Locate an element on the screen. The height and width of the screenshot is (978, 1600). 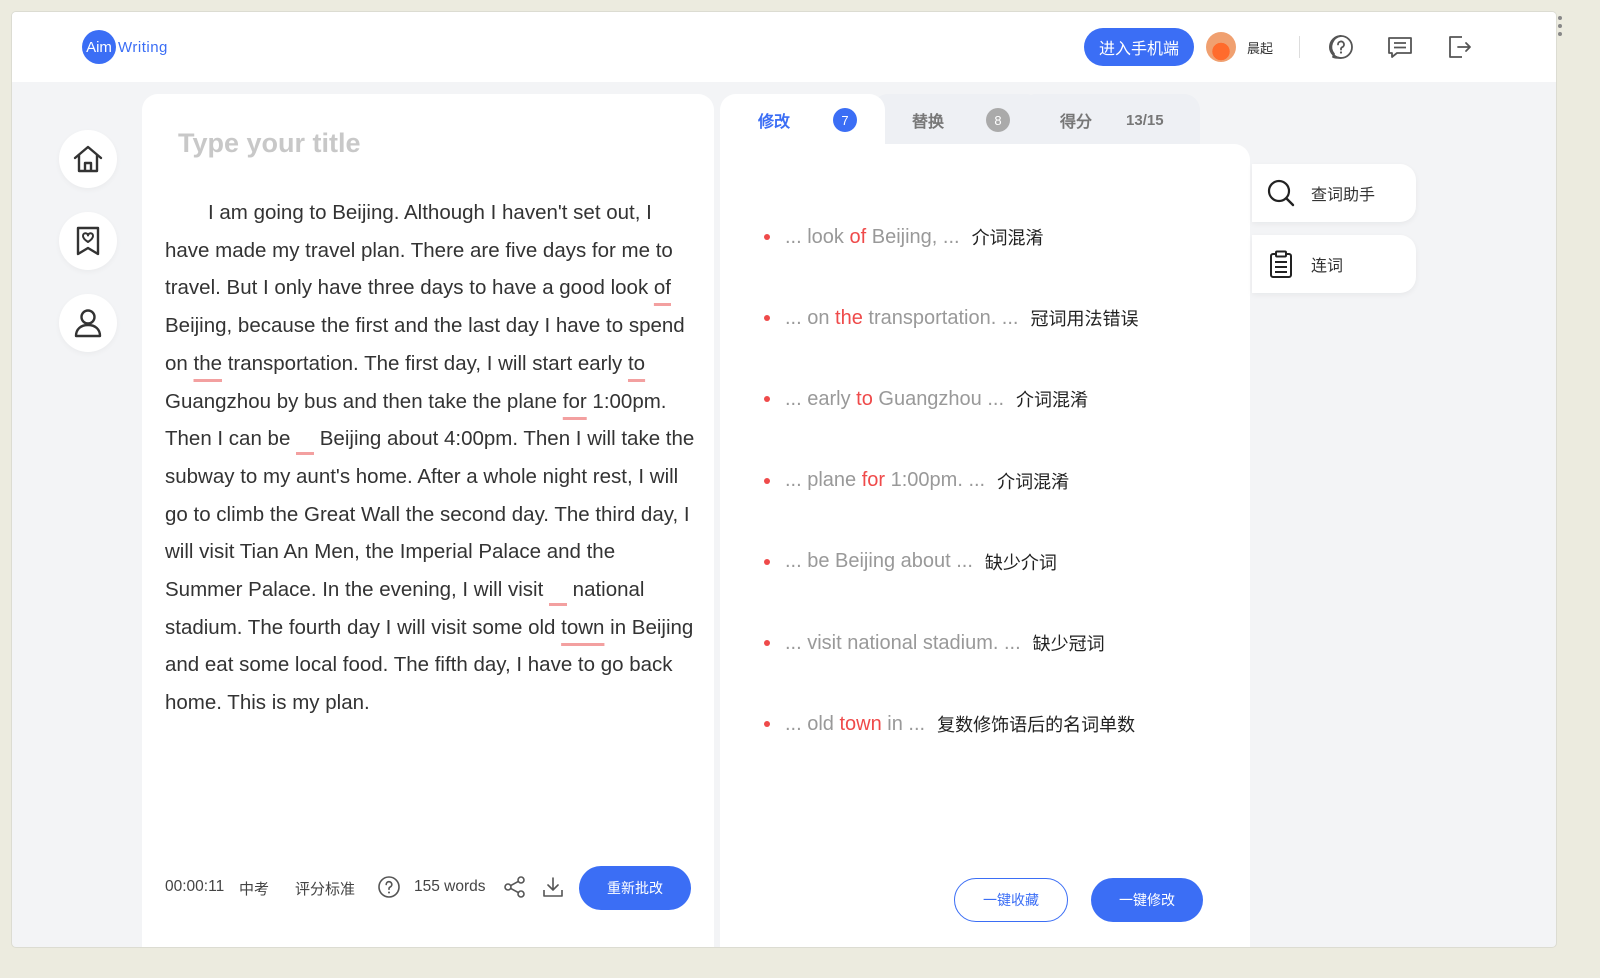
error-word: town is located at coordinates (860, 723).